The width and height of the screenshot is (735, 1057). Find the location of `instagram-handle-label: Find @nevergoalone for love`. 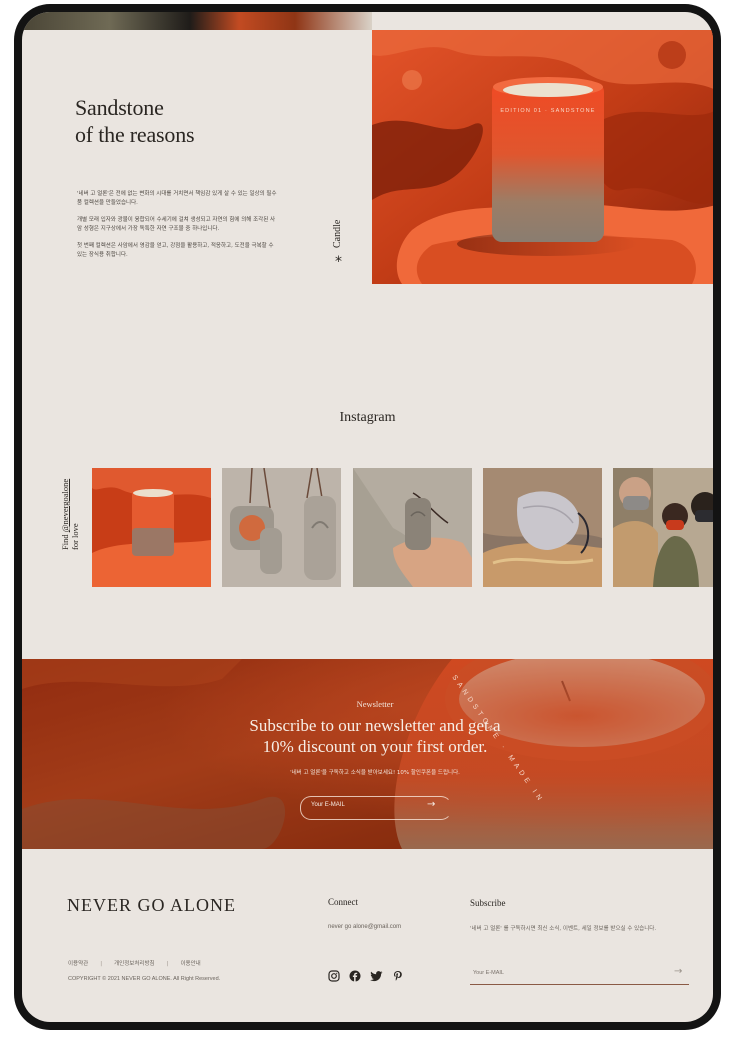

instagram-handle-label: Find @nevergoalone for love is located at coordinates (72, 511).